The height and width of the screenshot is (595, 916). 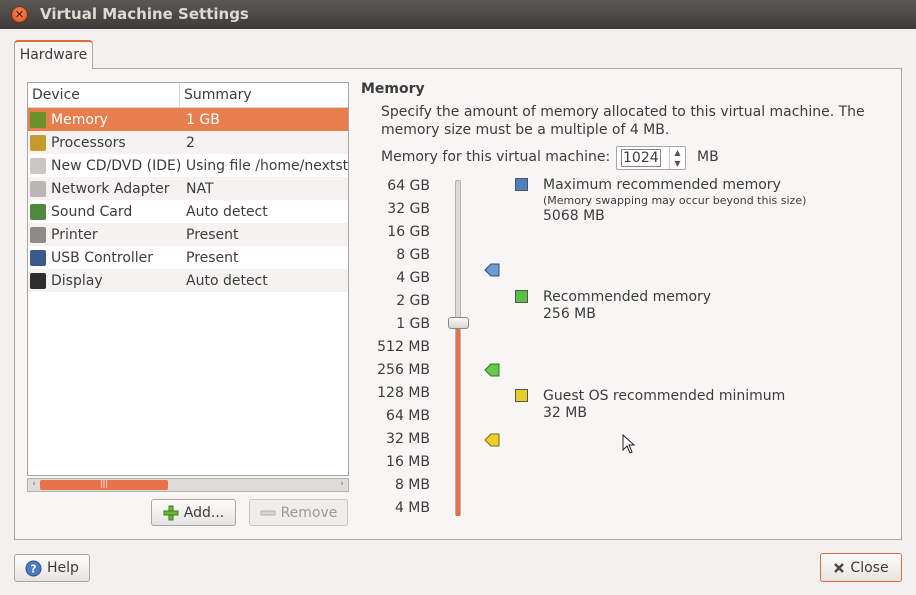 I want to click on title-bar: ✕ Virtual Machine Settings, so click(x=458, y=14).